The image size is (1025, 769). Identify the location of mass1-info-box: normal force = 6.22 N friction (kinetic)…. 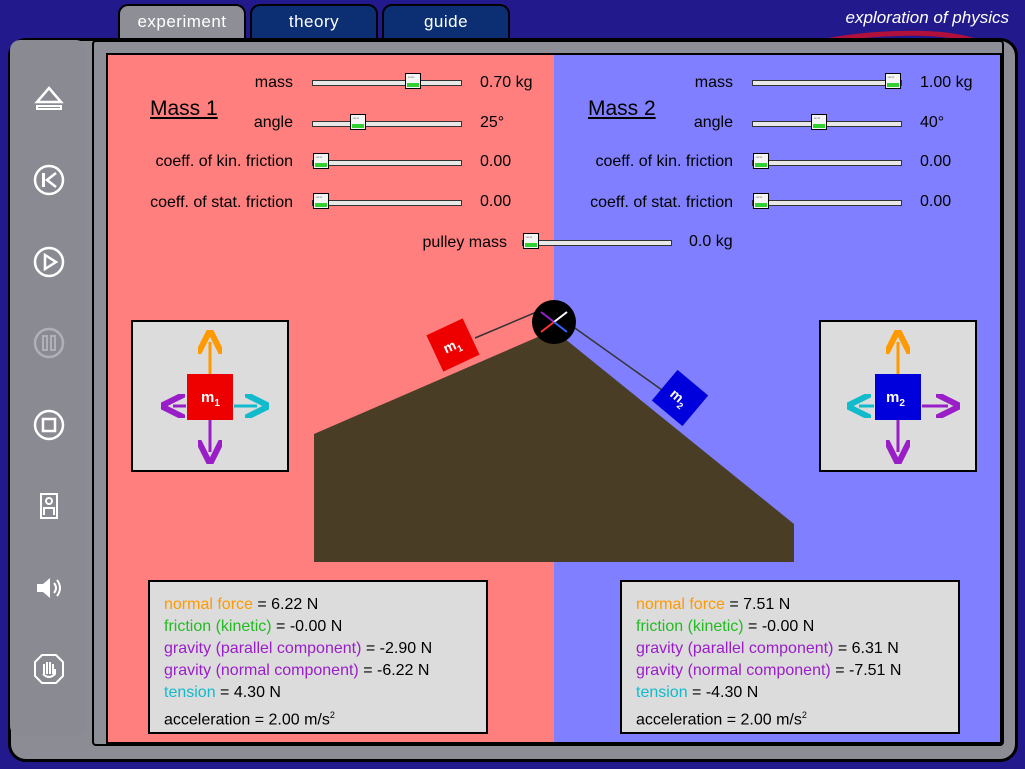
(318, 657).